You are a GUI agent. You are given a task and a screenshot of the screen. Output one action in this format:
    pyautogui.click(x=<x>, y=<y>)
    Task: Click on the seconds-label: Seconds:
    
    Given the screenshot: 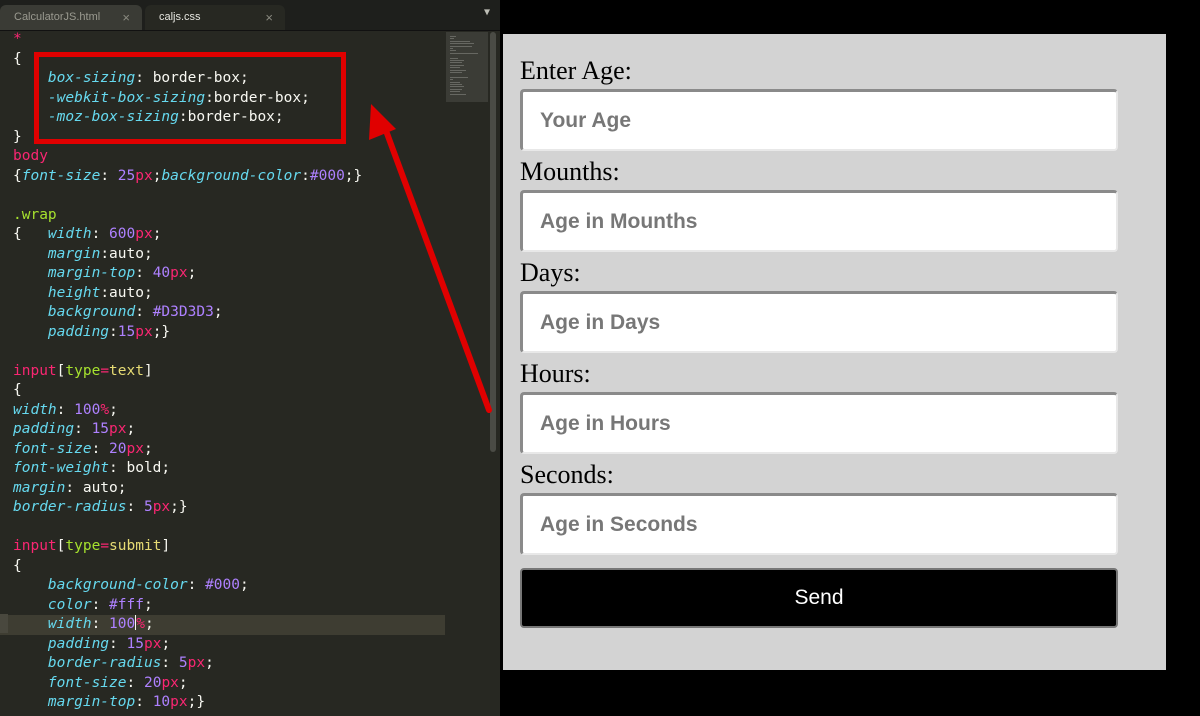 What is the action you would take?
    pyautogui.click(x=567, y=474)
    